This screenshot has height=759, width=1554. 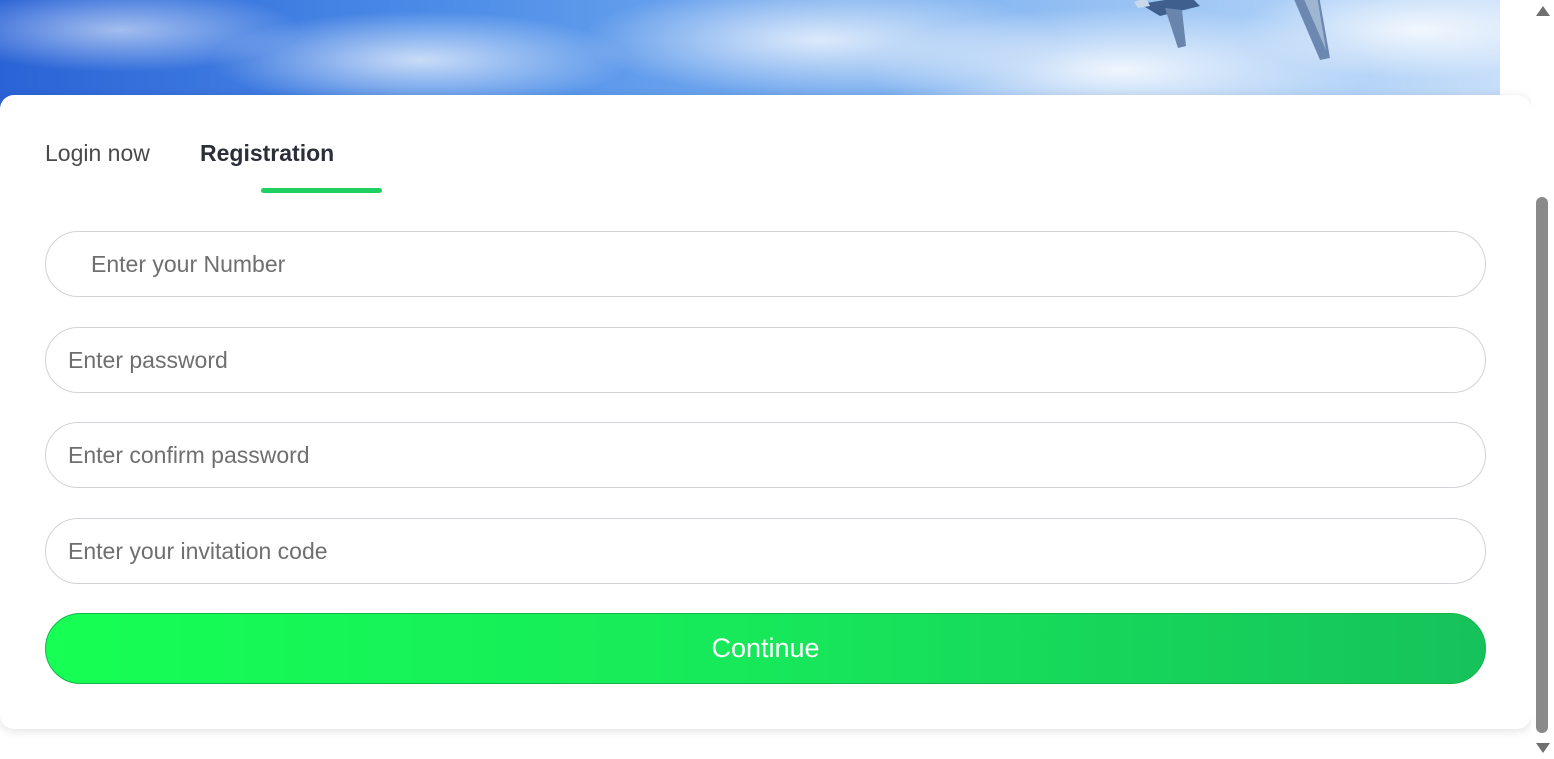 I want to click on confirm-password-input, so click(x=765, y=455).